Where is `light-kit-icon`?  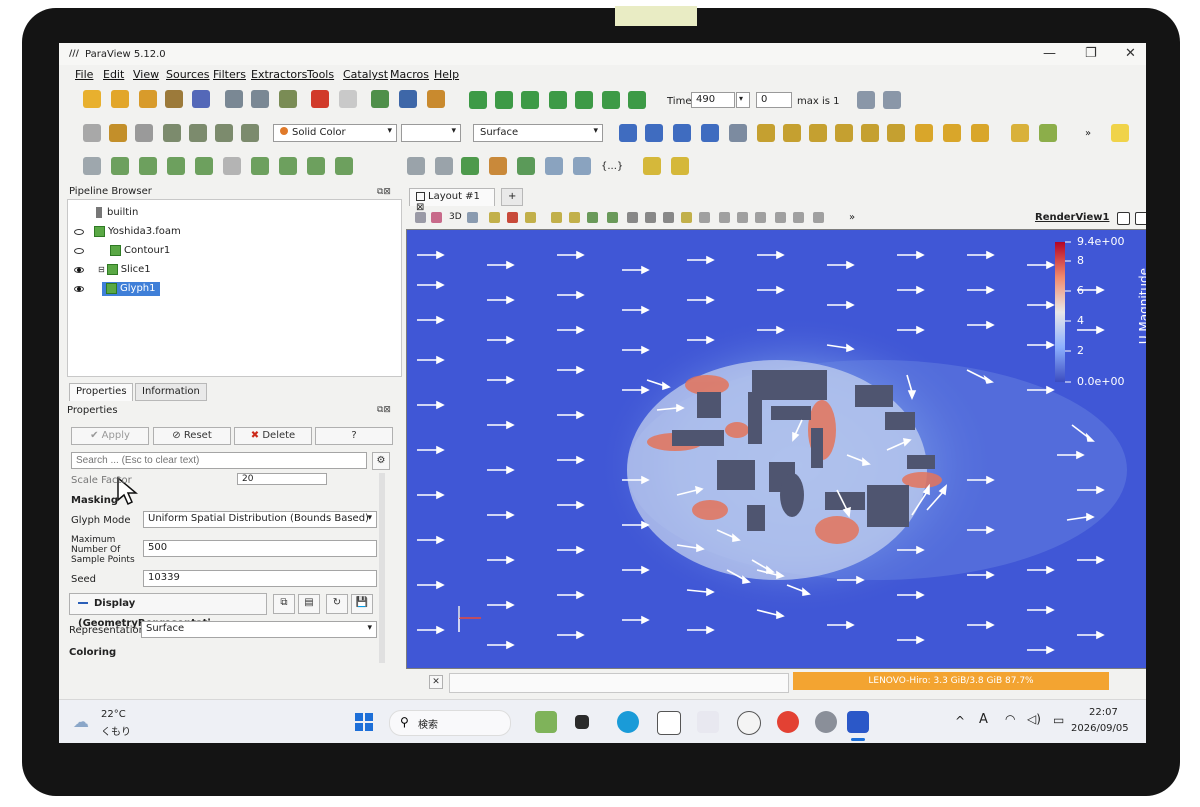
light-kit-icon is located at coordinates (1120, 133).